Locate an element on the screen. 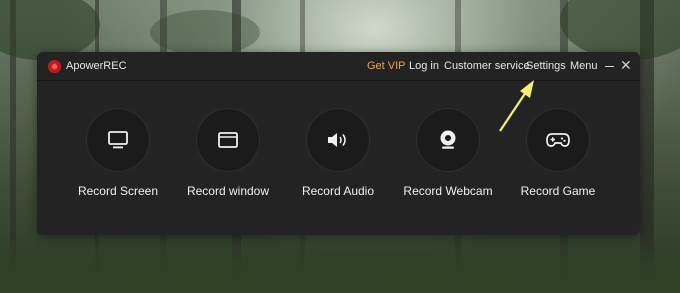  record-audio-button: Record Audio is located at coordinates (338, 153).